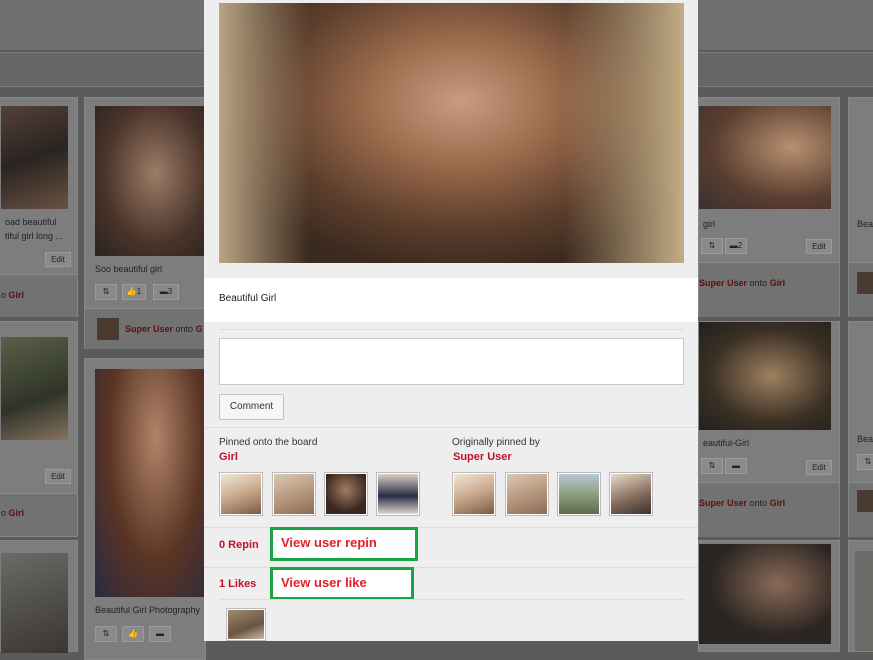  Describe the element at coordinates (148, 610) in the screenshot. I see `pin-caption: Beautiful Girl Photography` at that location.